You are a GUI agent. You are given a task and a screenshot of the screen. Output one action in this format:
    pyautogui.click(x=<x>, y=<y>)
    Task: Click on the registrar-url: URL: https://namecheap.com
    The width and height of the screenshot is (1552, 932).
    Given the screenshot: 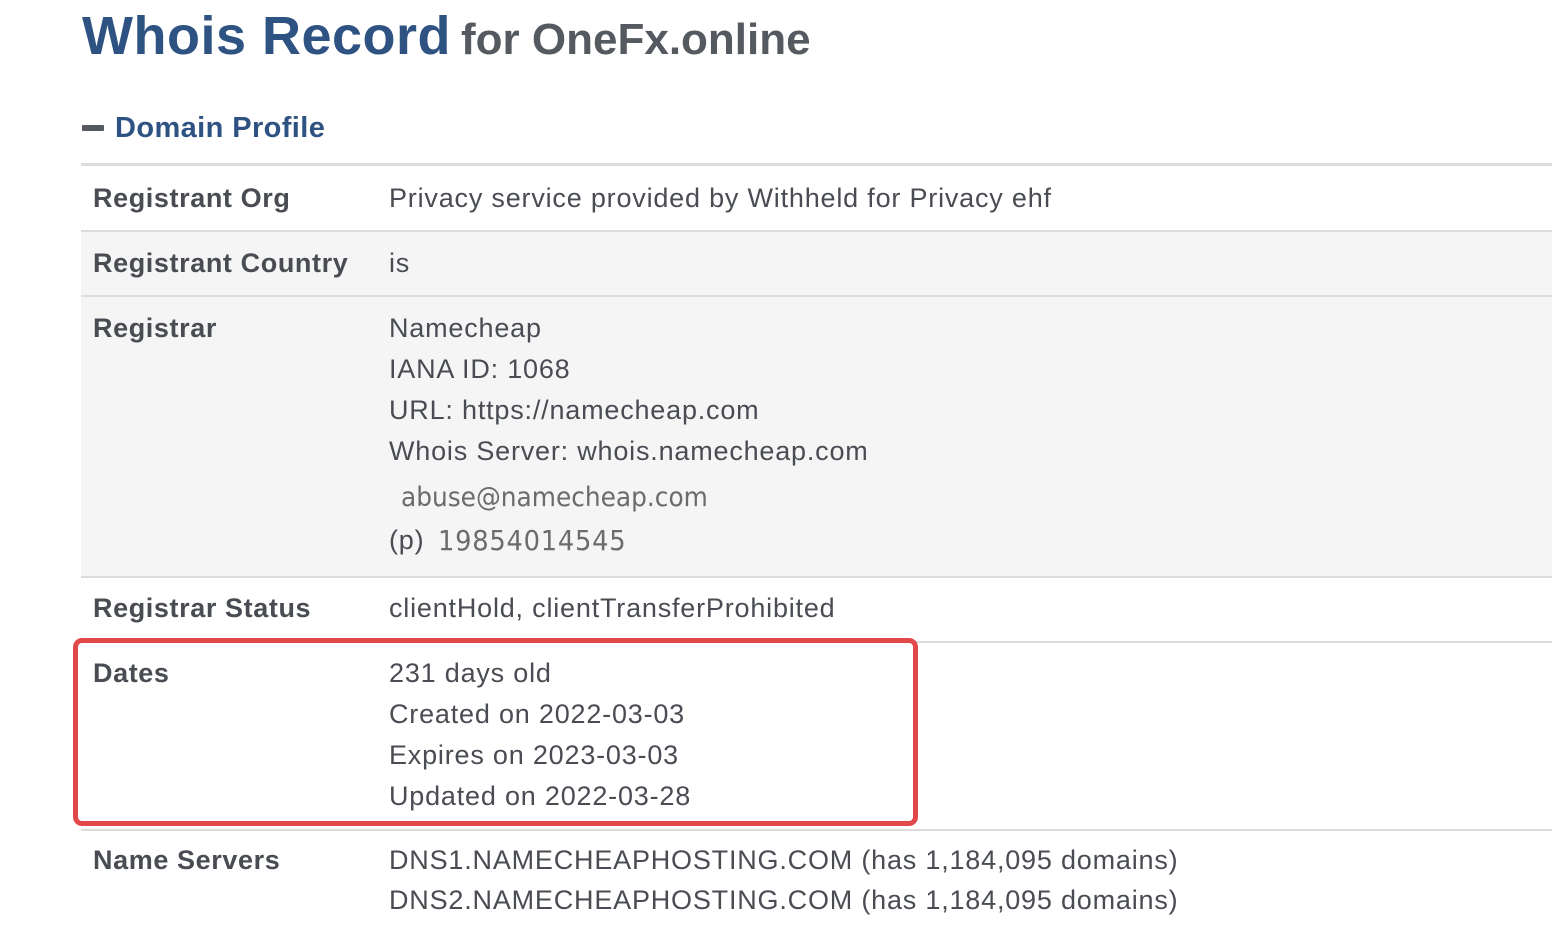 What is the action you would take?
    pyautogui.click(x=574, y=410)
    